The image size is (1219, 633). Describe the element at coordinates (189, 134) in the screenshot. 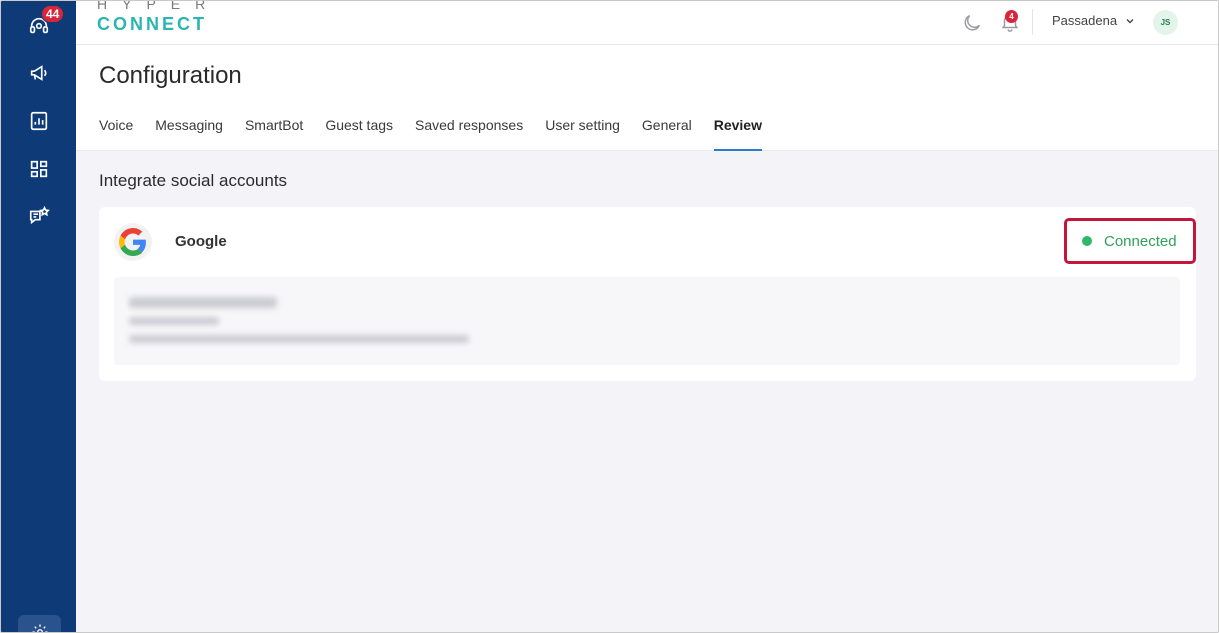

I see `tab-messaging: Messaging` at that location.